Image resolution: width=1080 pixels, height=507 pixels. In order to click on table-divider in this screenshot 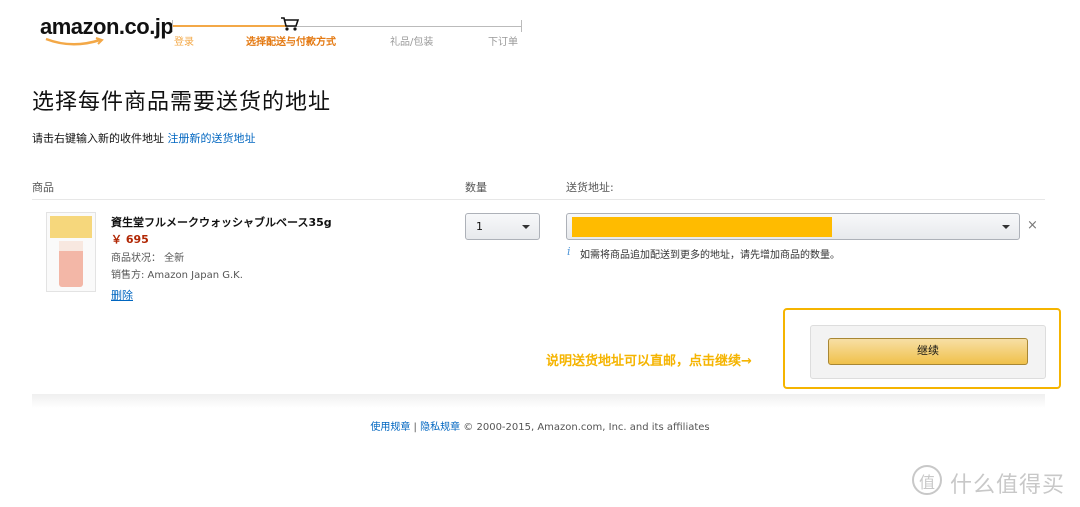, I will do `click(538, 199)`.